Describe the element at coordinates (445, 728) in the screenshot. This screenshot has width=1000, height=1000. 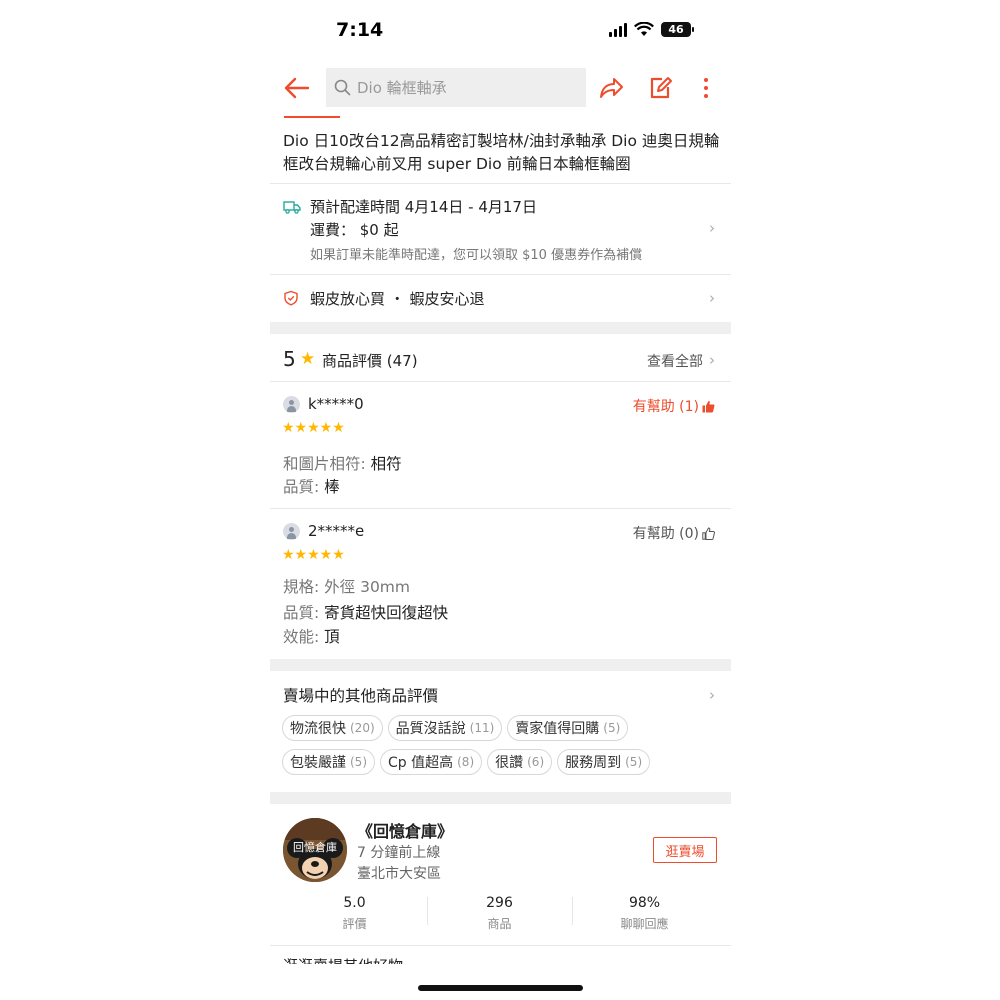
I see `review-tag-chip: 品質沒話說 (11)` at that location.